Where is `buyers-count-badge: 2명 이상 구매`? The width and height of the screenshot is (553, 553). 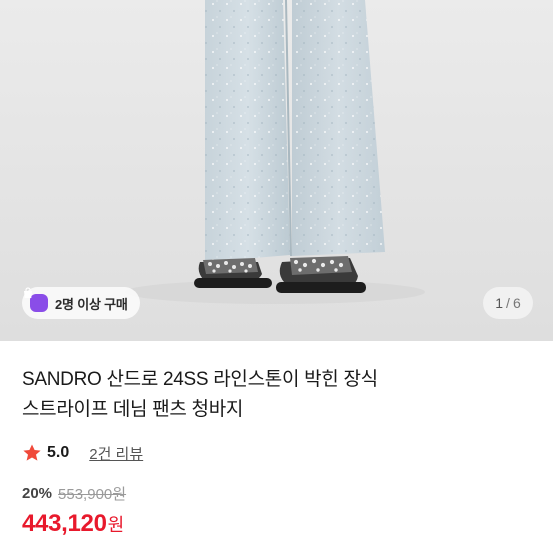 buyers-count-badge: 2명 이상 구매 is located at coordinates (81, 303).